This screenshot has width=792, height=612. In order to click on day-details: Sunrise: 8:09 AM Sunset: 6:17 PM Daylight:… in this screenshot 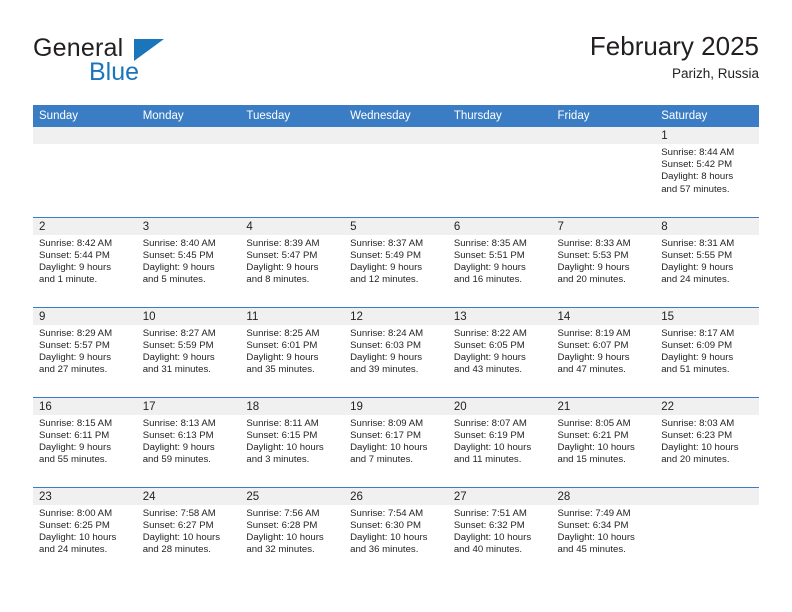, I will do `click(396, 441)`.